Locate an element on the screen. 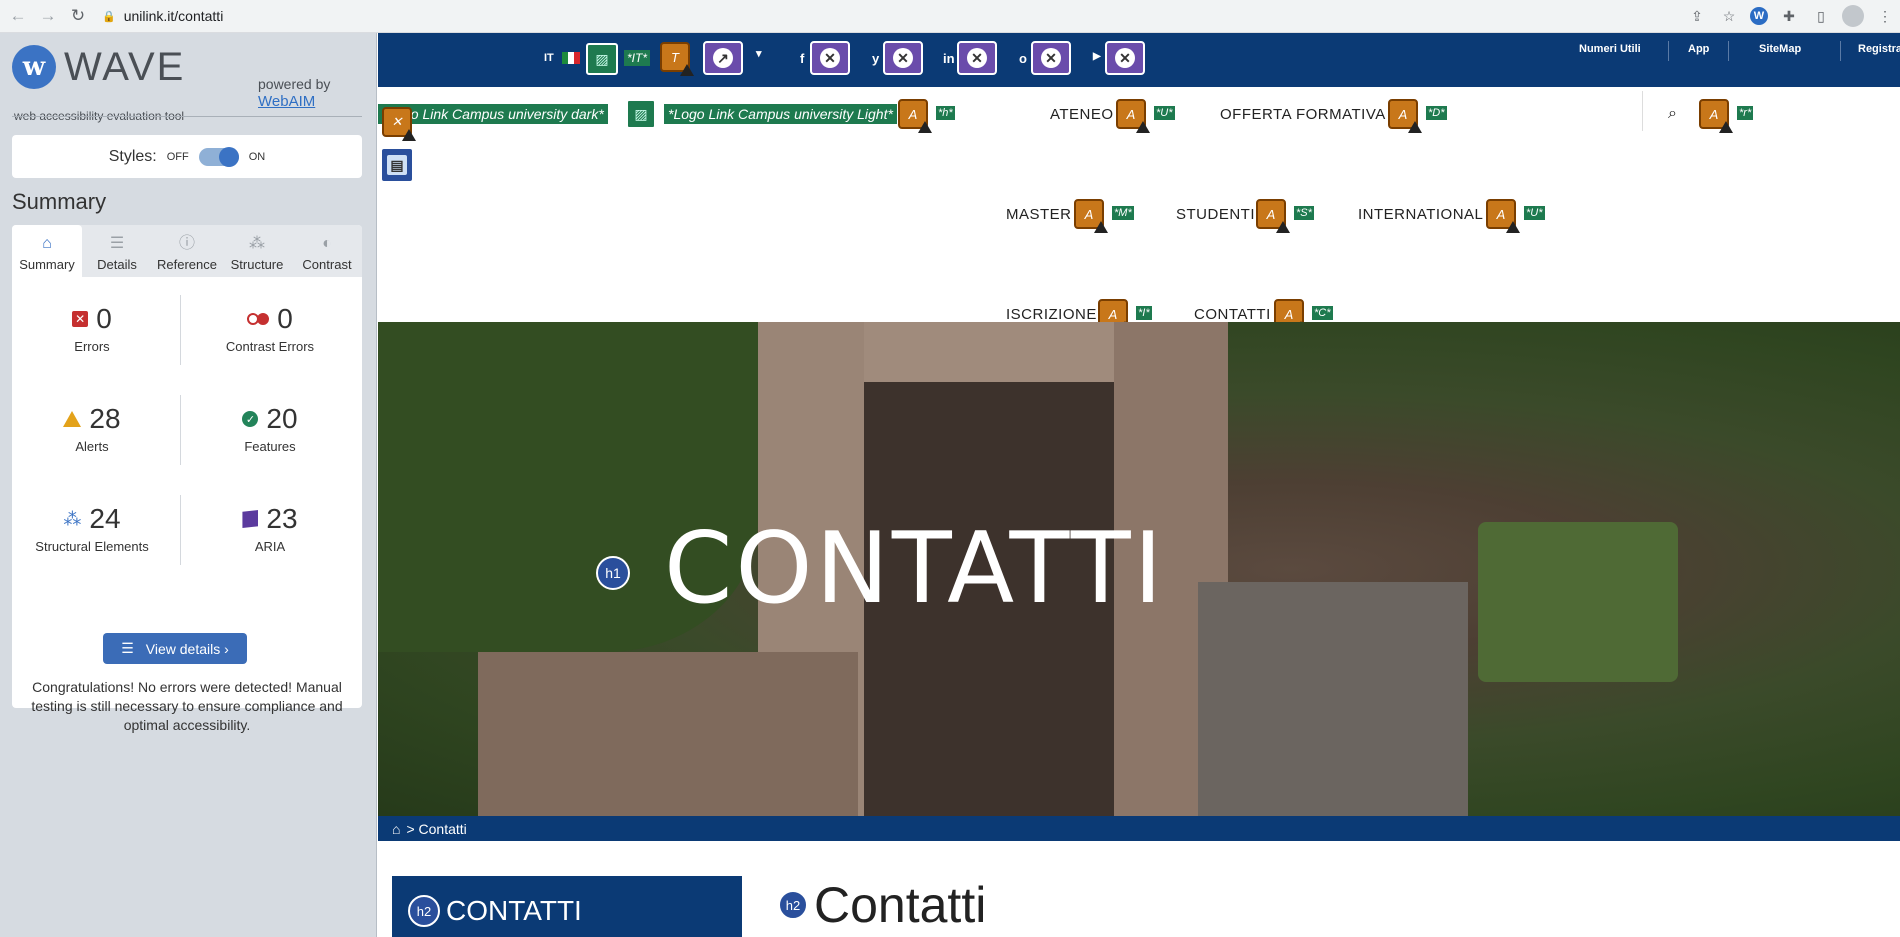 The width and height of the screenshot is (1900, 937). menu-item-master: MASTER is located at coordinates (1039, 214).